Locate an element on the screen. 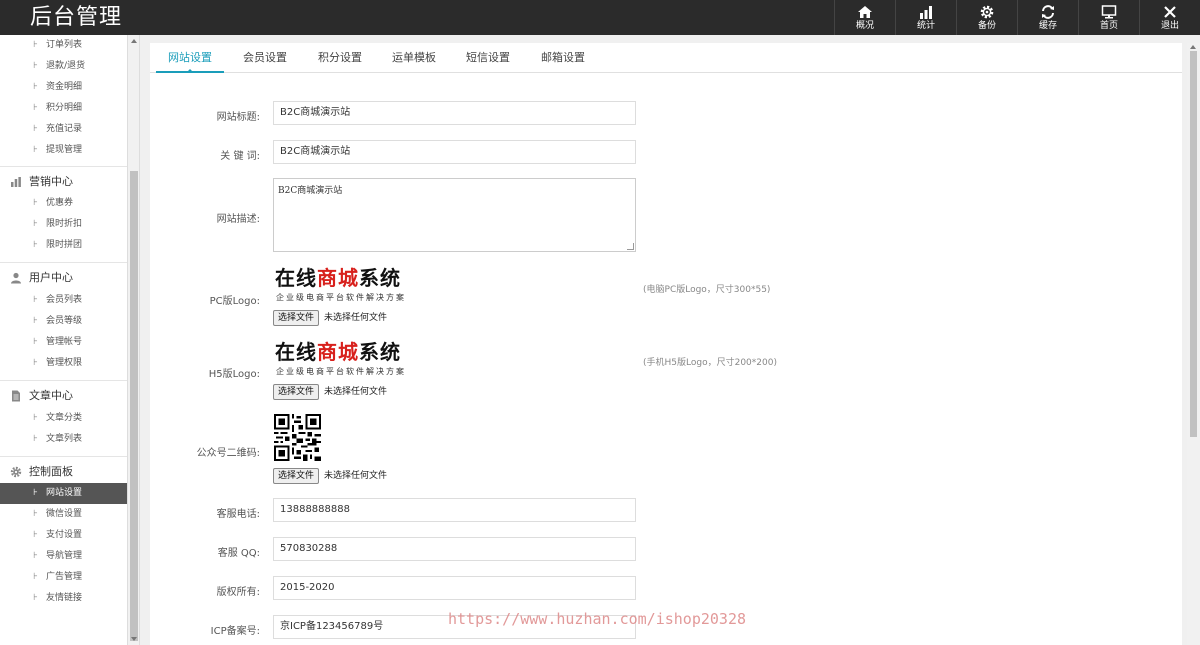 Image resolution: width=1200 pixels, height=645 pixels. pc-logo-hint: (电脑PC版Logo，尺寸300*55) is located at coordinates (707, 290).